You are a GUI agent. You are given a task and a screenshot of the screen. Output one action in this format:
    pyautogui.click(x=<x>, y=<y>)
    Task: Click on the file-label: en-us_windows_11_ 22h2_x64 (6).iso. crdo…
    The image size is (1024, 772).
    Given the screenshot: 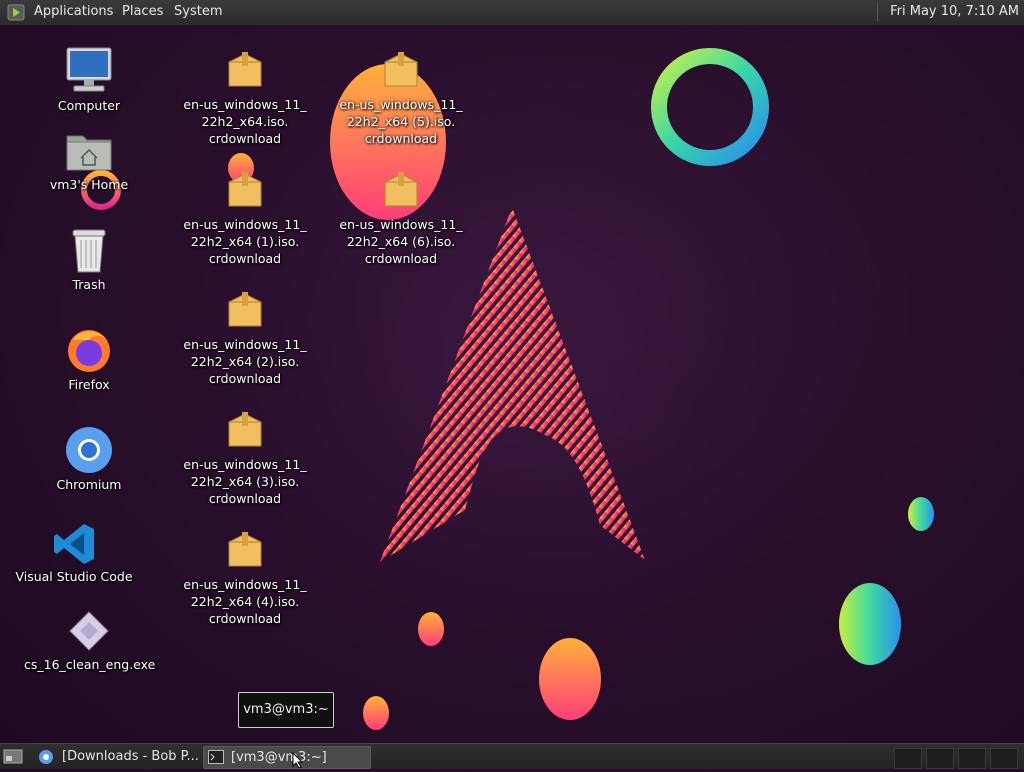 What is the action you would take?
    pyautogui.click(x=401, y=241)
    